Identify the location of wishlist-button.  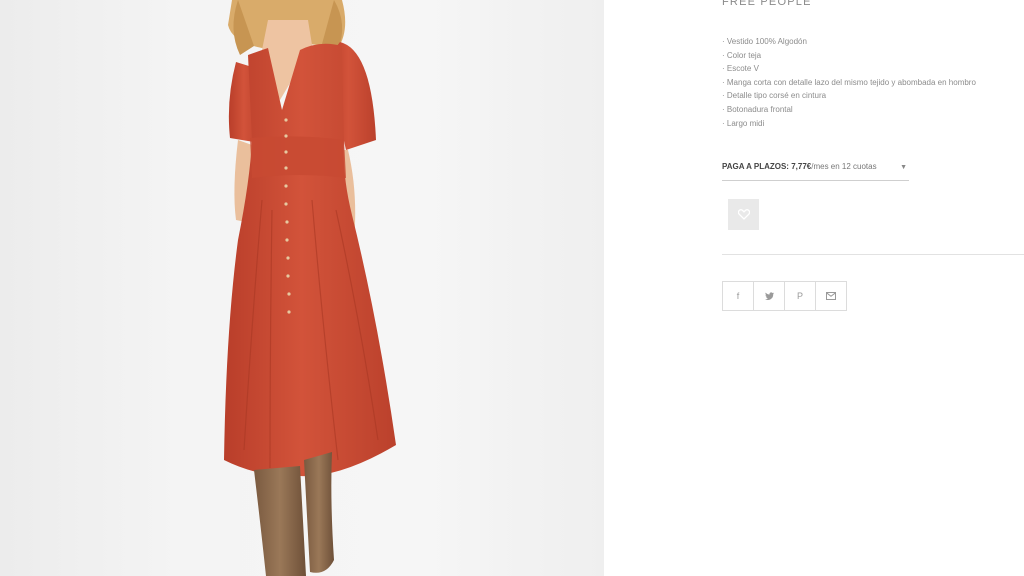
(743, 214).